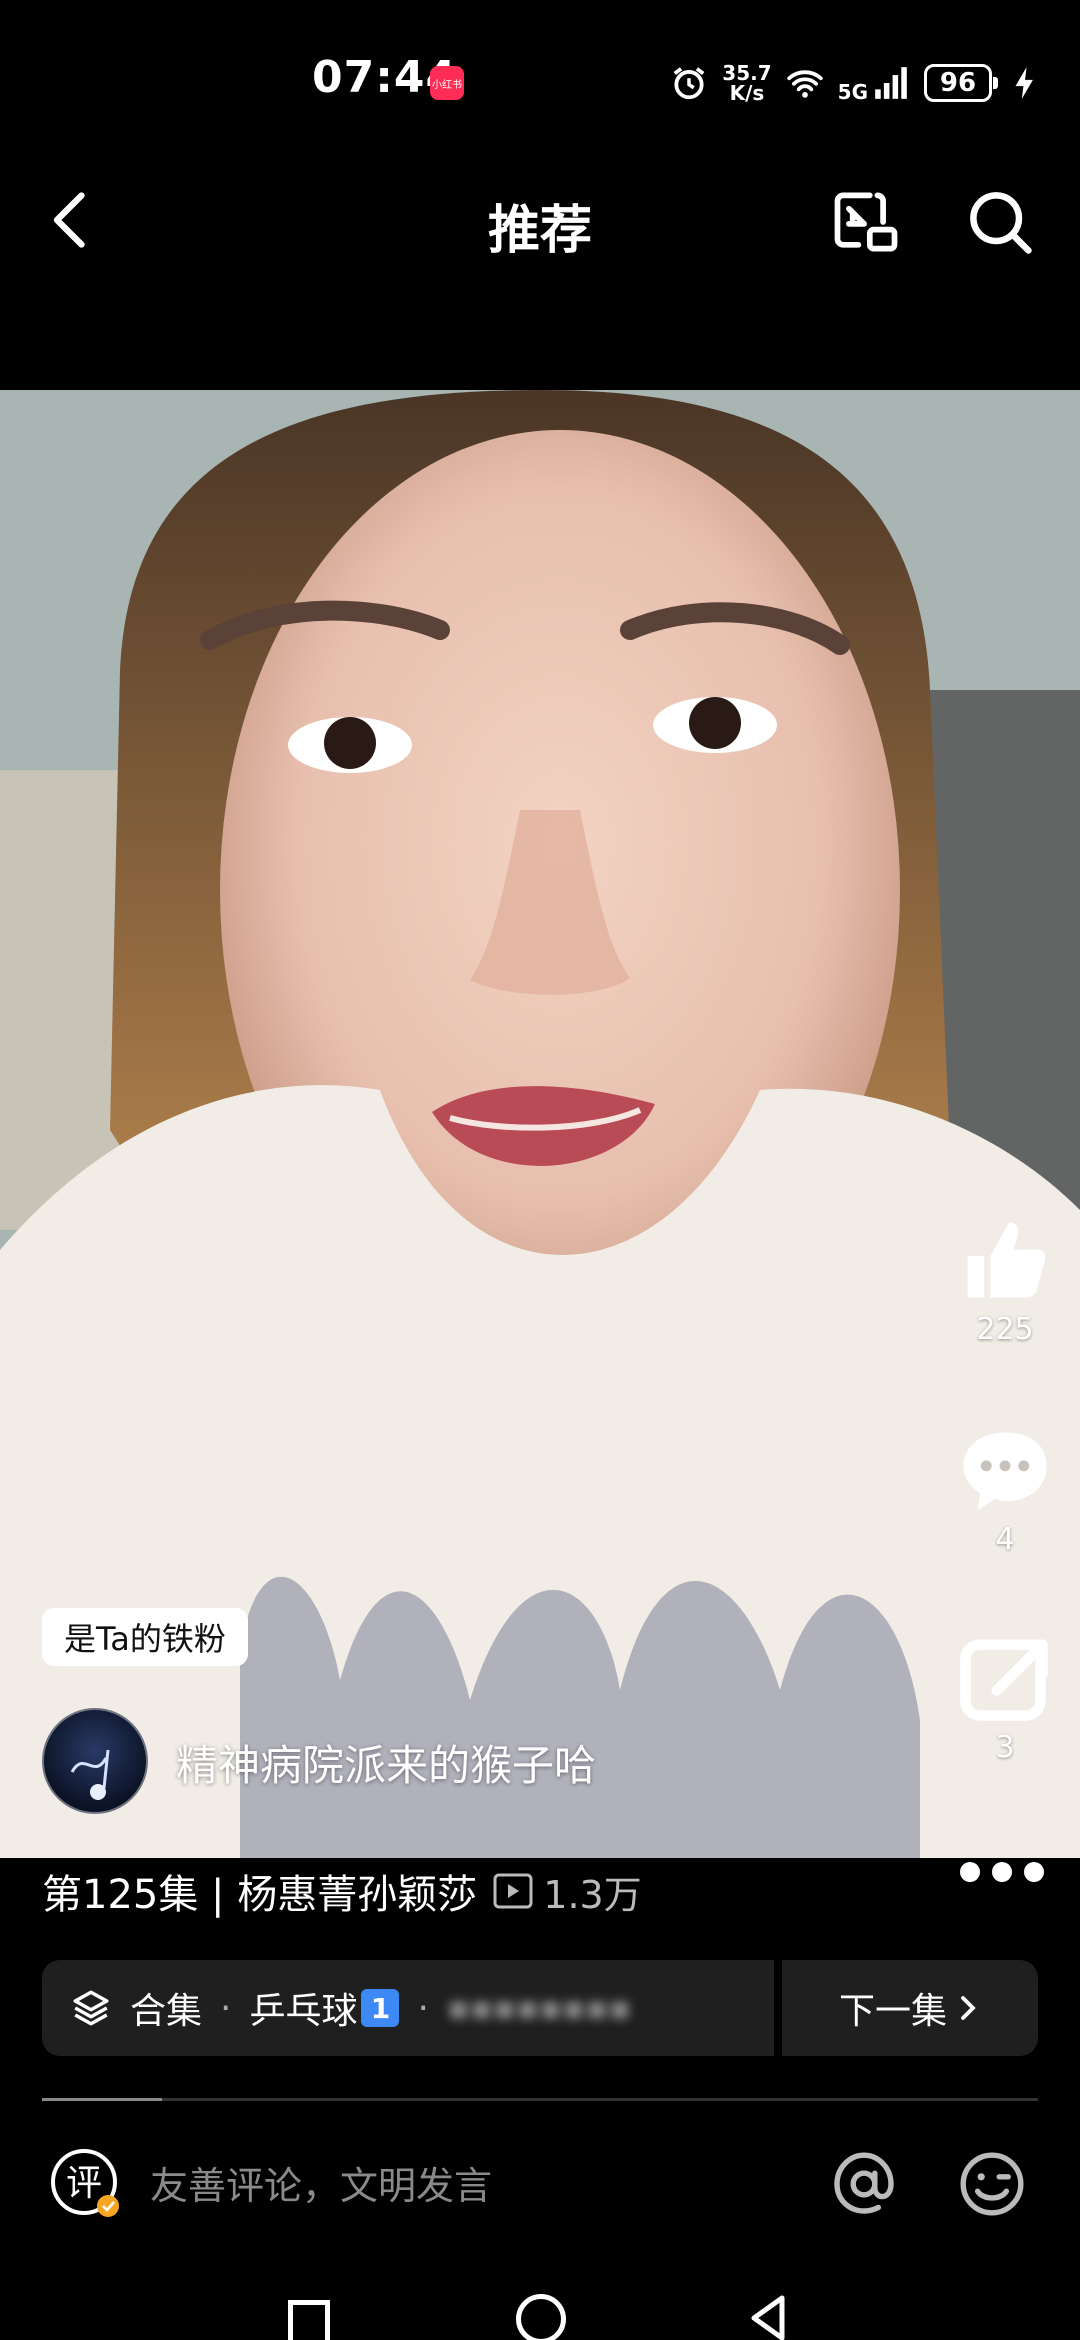 This screenshot has width=1080, height=2340. What do you see at coordinates (447, 83) in the screenshot?
I see `notification-app-icon: 小红书` at bounding box center [447, 83].